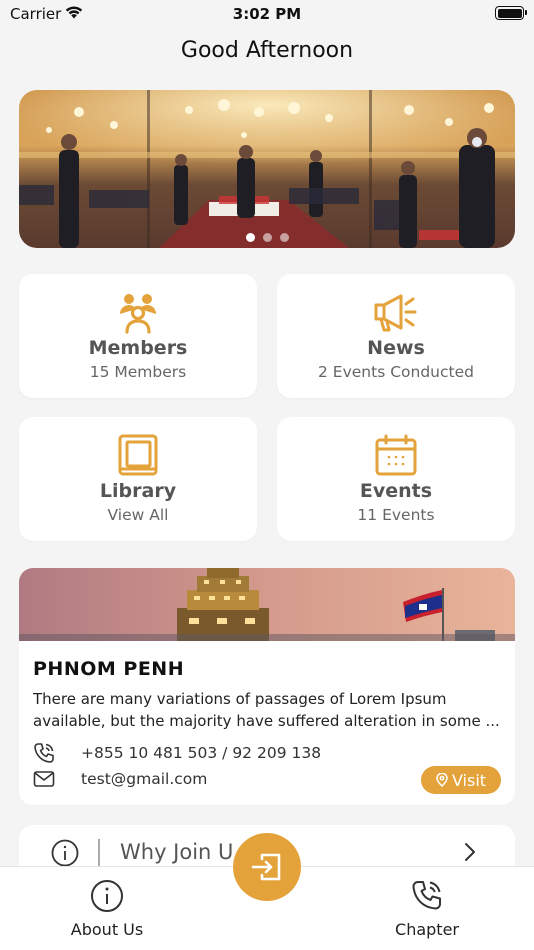 The height and width of the screenshot is (950, 534). What do you see at coordinates (138, 336) in the screenshot?
I see `members-card: Members 15 Members` at bounding box center [138, 336].